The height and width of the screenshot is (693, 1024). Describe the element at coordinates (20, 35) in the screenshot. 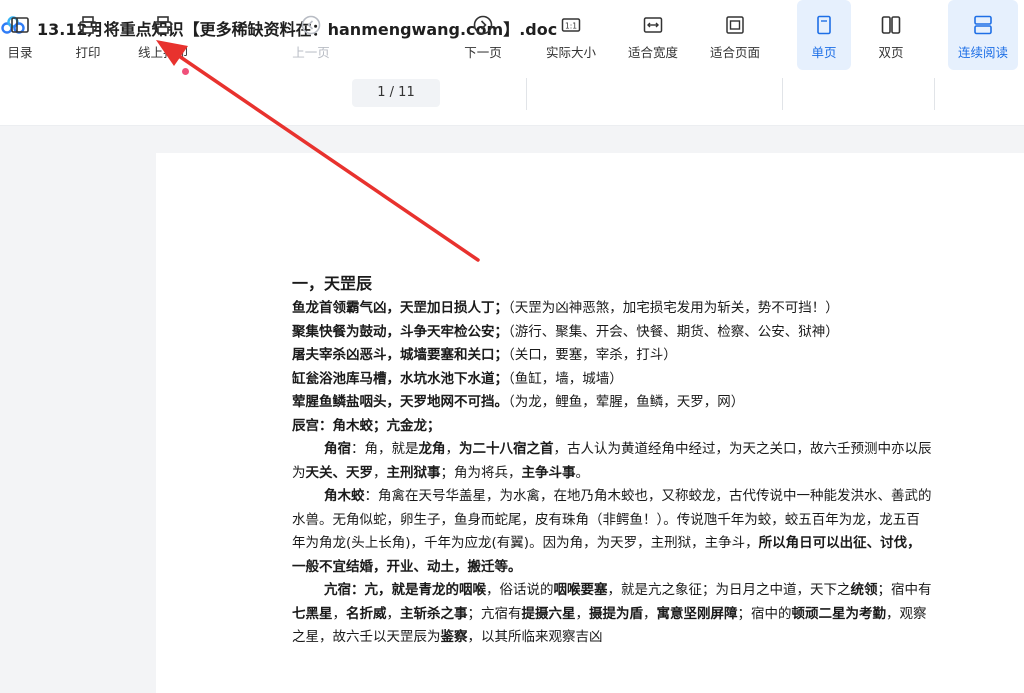

I see `toc-button: 目录` at that location.